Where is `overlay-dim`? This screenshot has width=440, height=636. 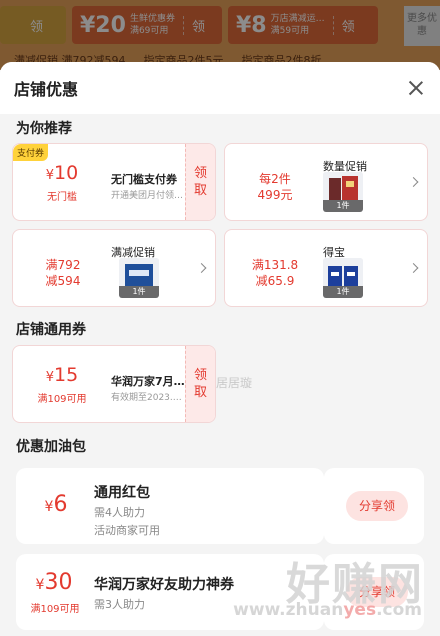
overlay-dim is located at coordinates (220, 35).